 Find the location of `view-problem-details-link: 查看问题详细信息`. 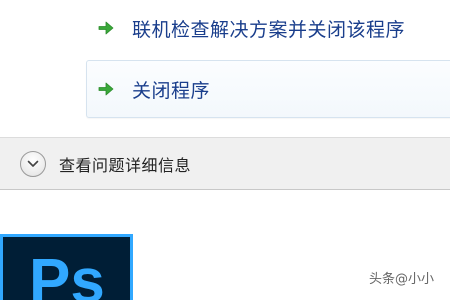

view-problem-details-link: 查看问题详细信息 is located at coordinates (125, 164).